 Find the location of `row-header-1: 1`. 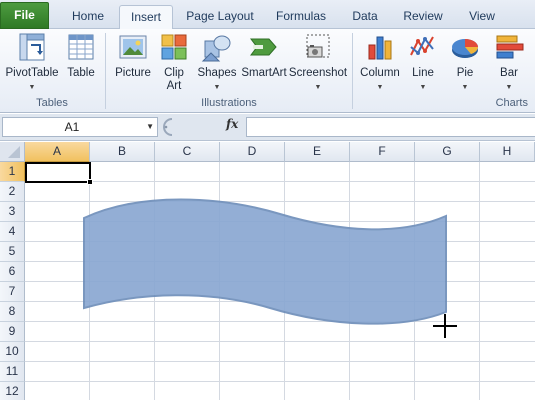

row-header-1: 1 is located at coordinates (12, 172).